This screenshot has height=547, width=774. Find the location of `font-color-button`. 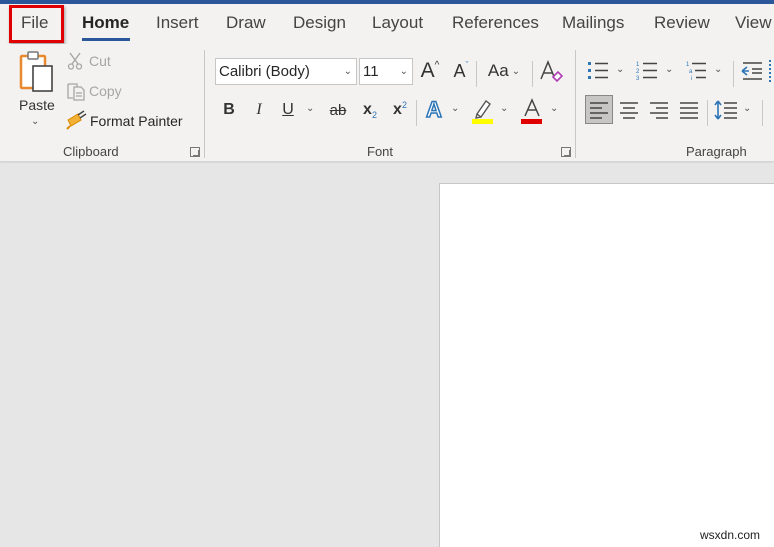

font-color-button is located at coordinates (532, 111).